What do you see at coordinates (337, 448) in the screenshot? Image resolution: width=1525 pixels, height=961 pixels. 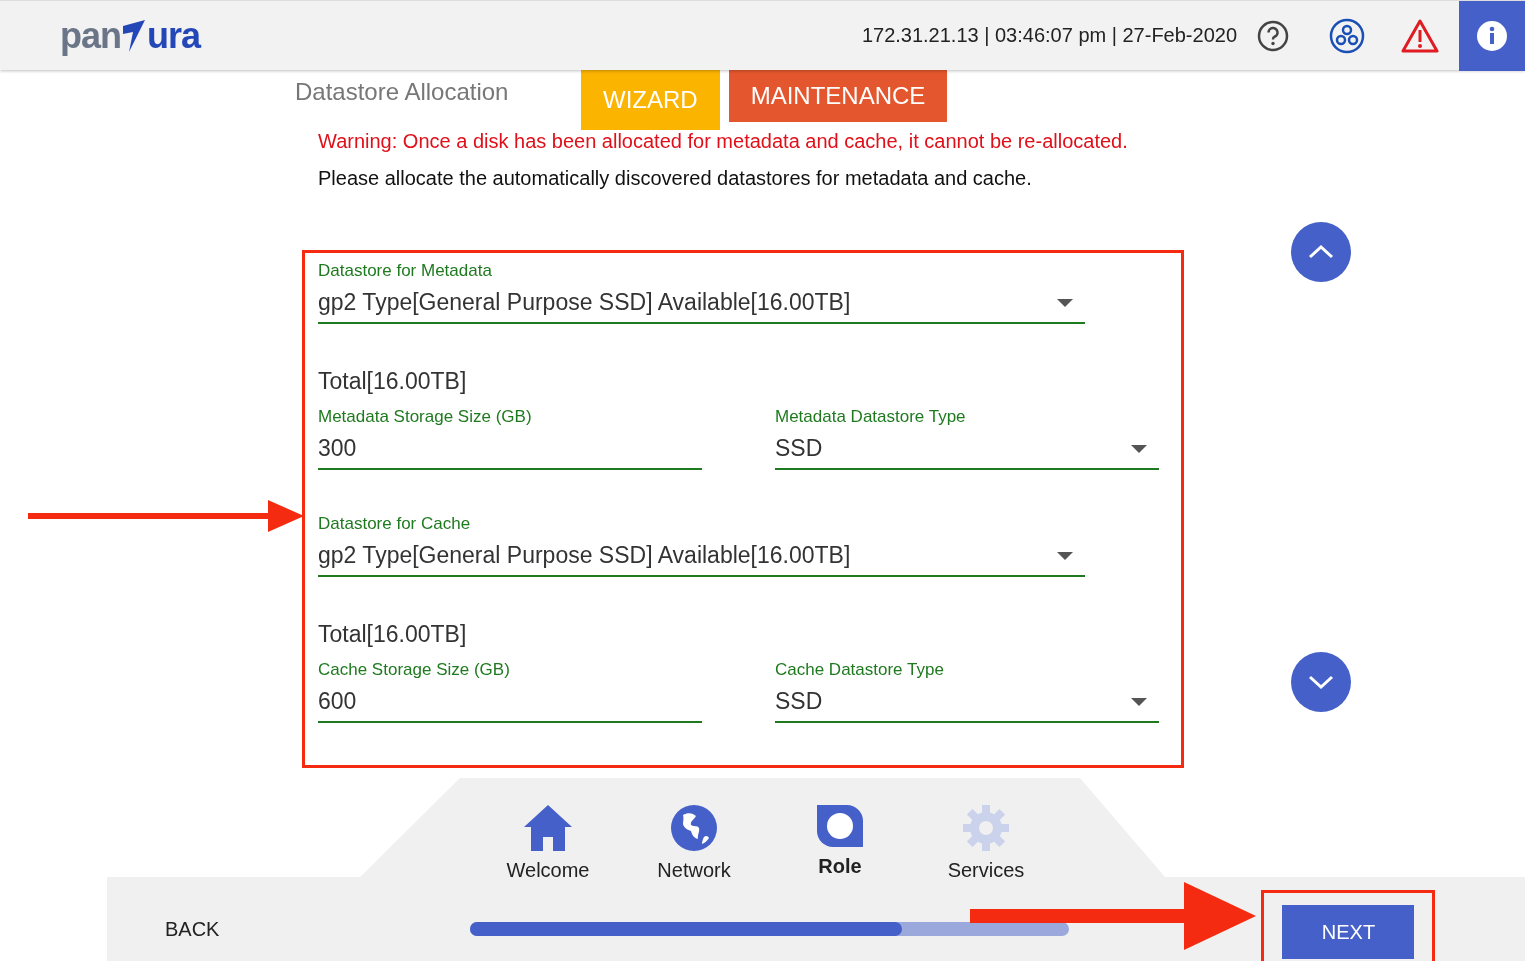 I see `field-value: 300` at bounding box center [337, 448].